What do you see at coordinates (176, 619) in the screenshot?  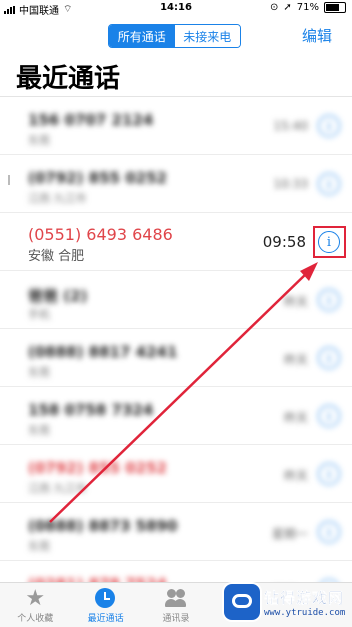 I see `tab-label: 通讯录` at bounding box center [176, 619].